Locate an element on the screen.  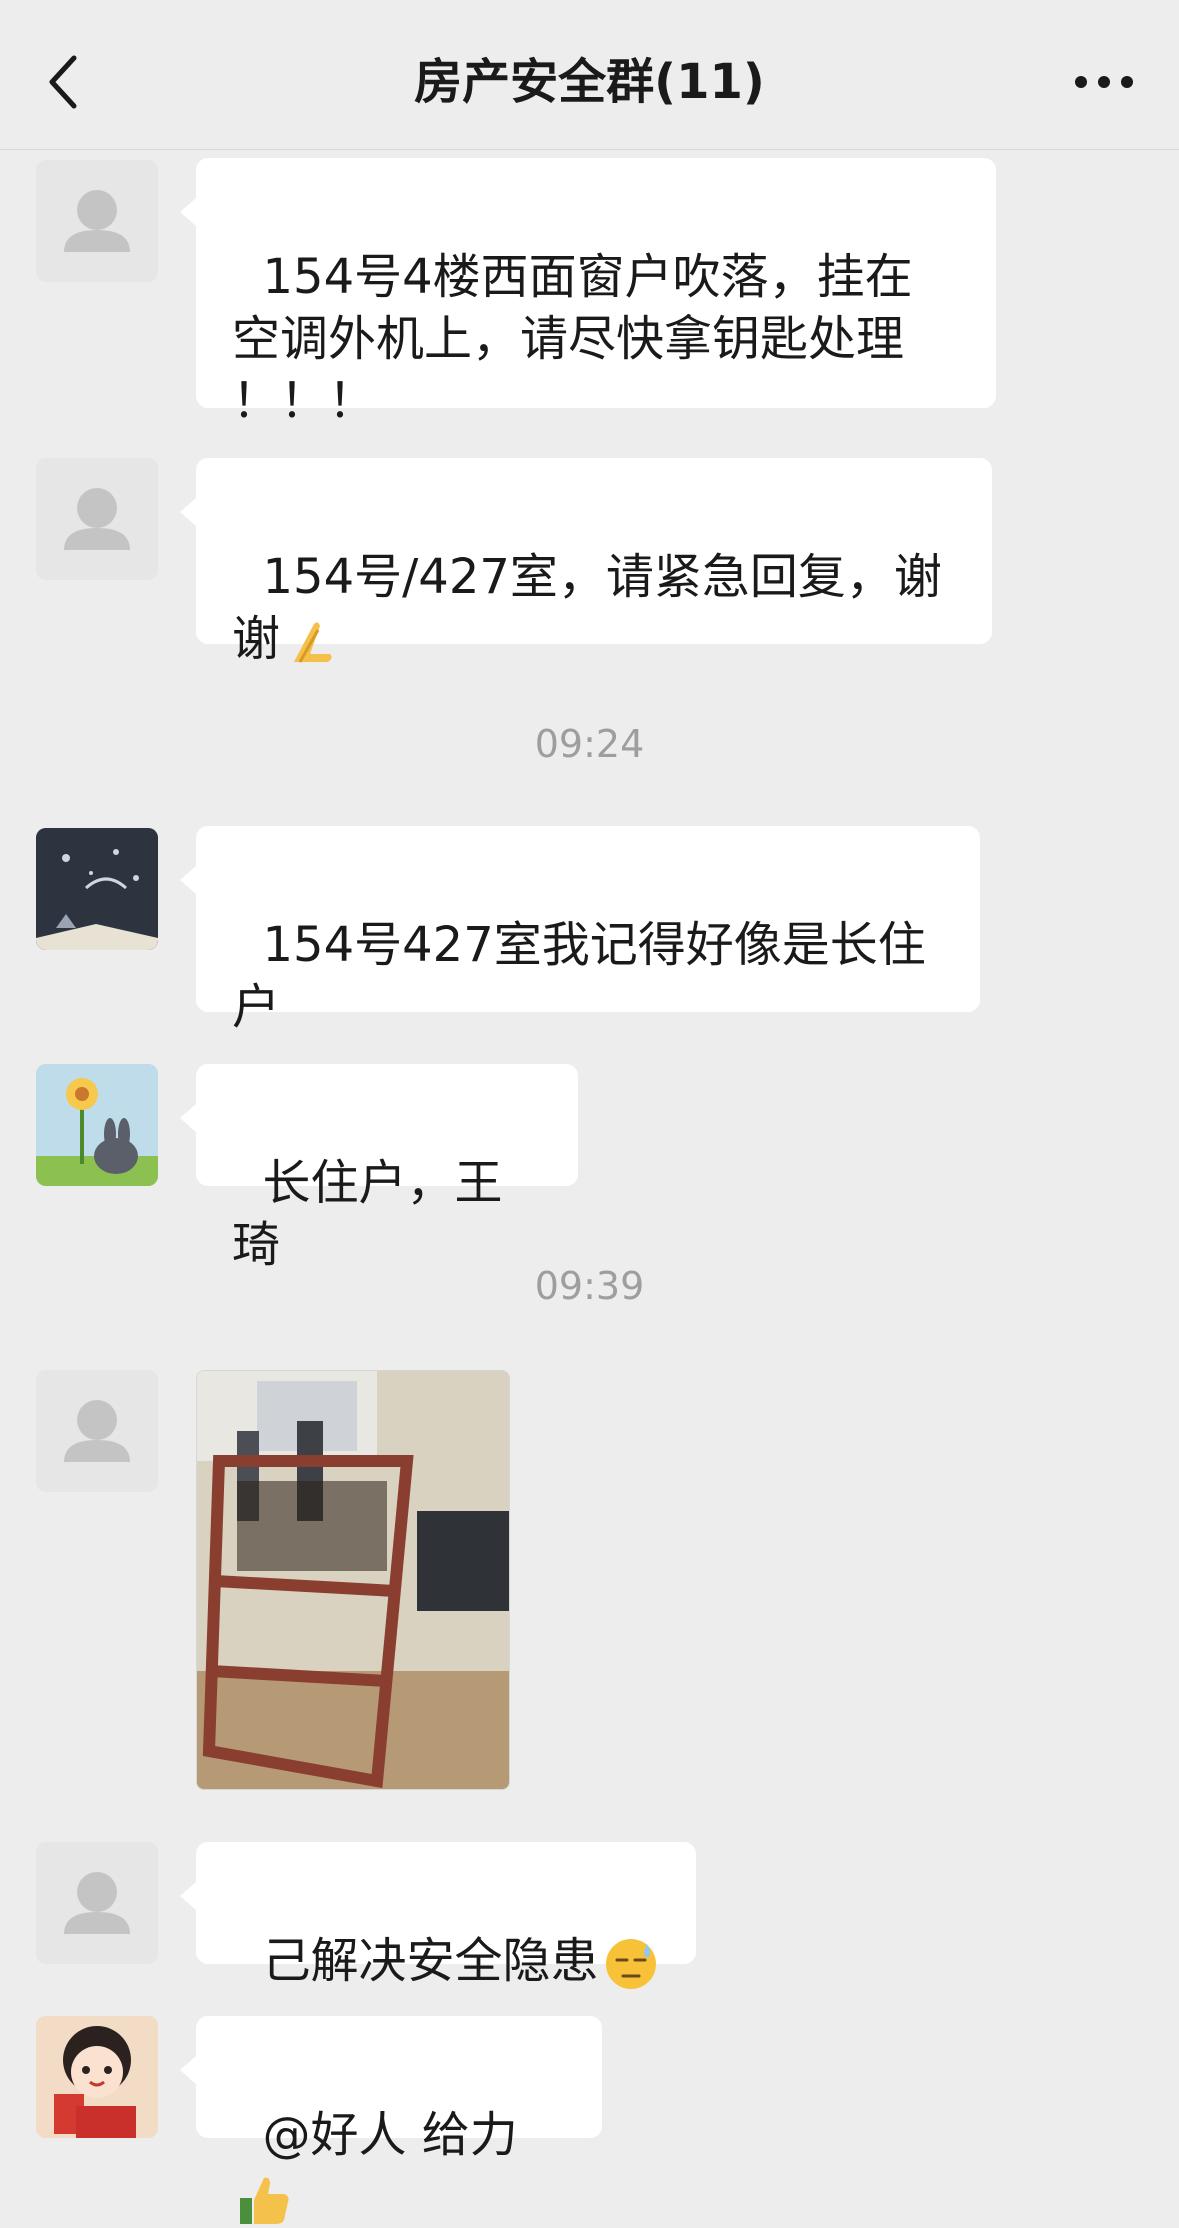
flower-bunny-avatar is located at coordinates (97, 1125).